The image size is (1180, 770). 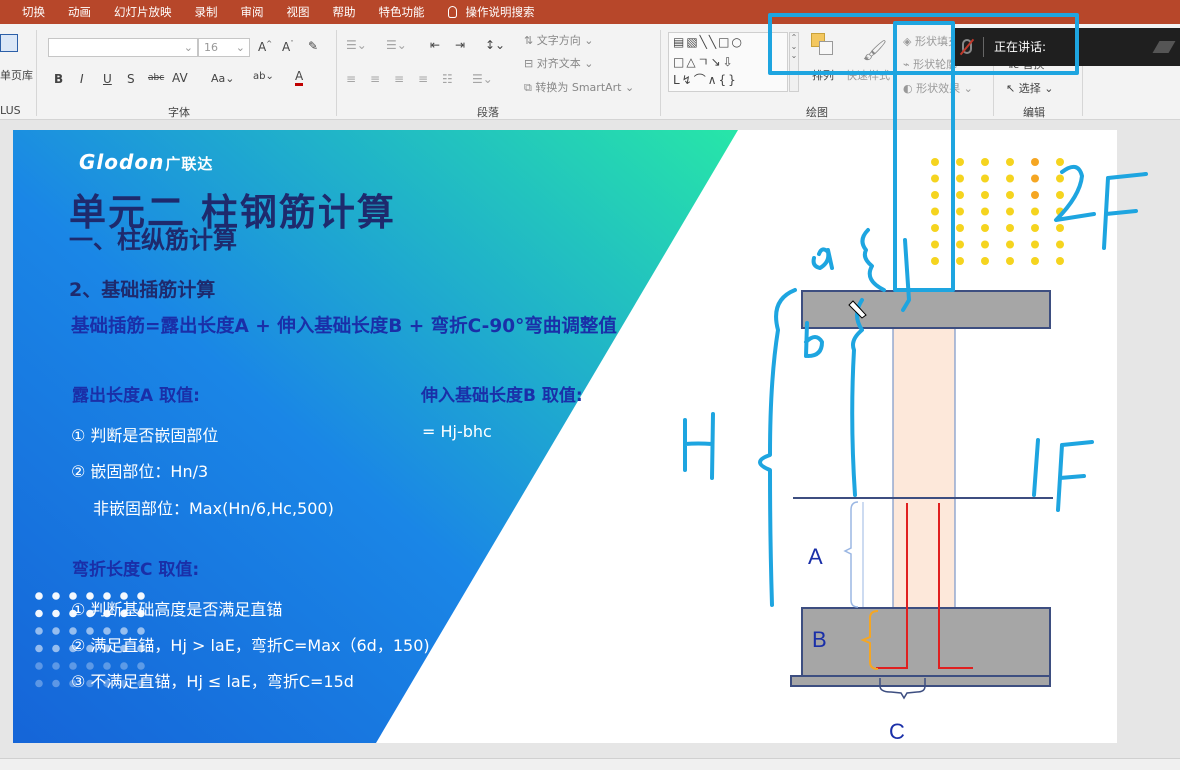 I want to click on ribbon-tab-bar: 切换 动画 幻灯片放映 录制 审阅 视图 帮助 特色功能 操作说明搜索, so click(x=590, y=12).